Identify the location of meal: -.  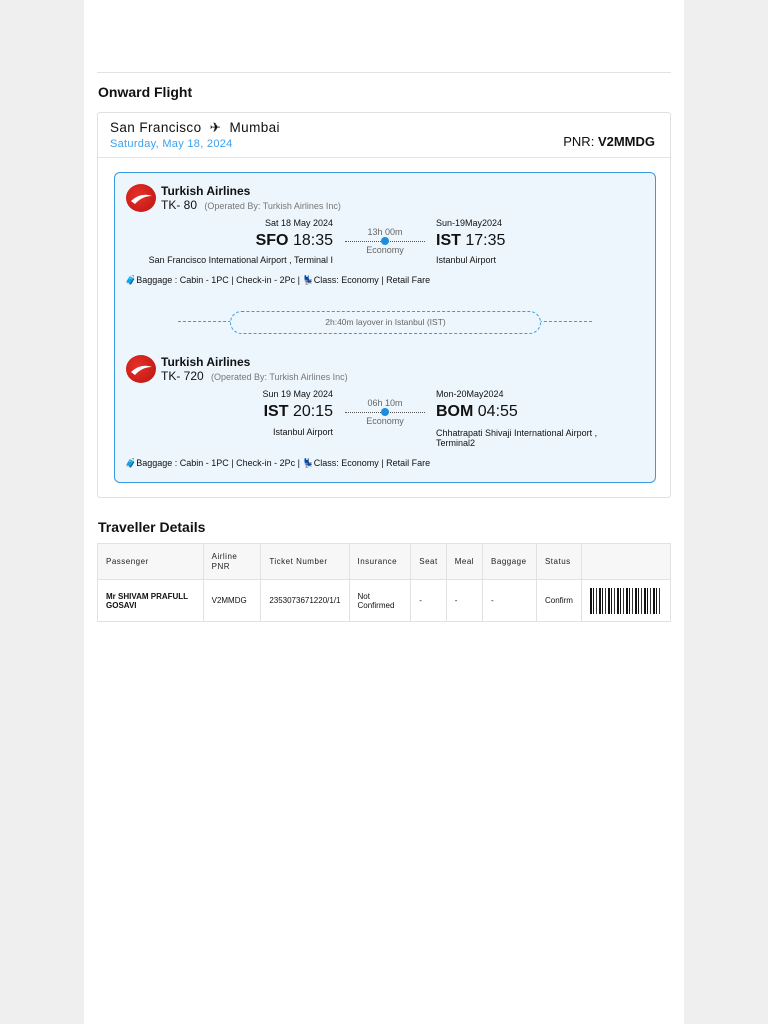
(464, 600).